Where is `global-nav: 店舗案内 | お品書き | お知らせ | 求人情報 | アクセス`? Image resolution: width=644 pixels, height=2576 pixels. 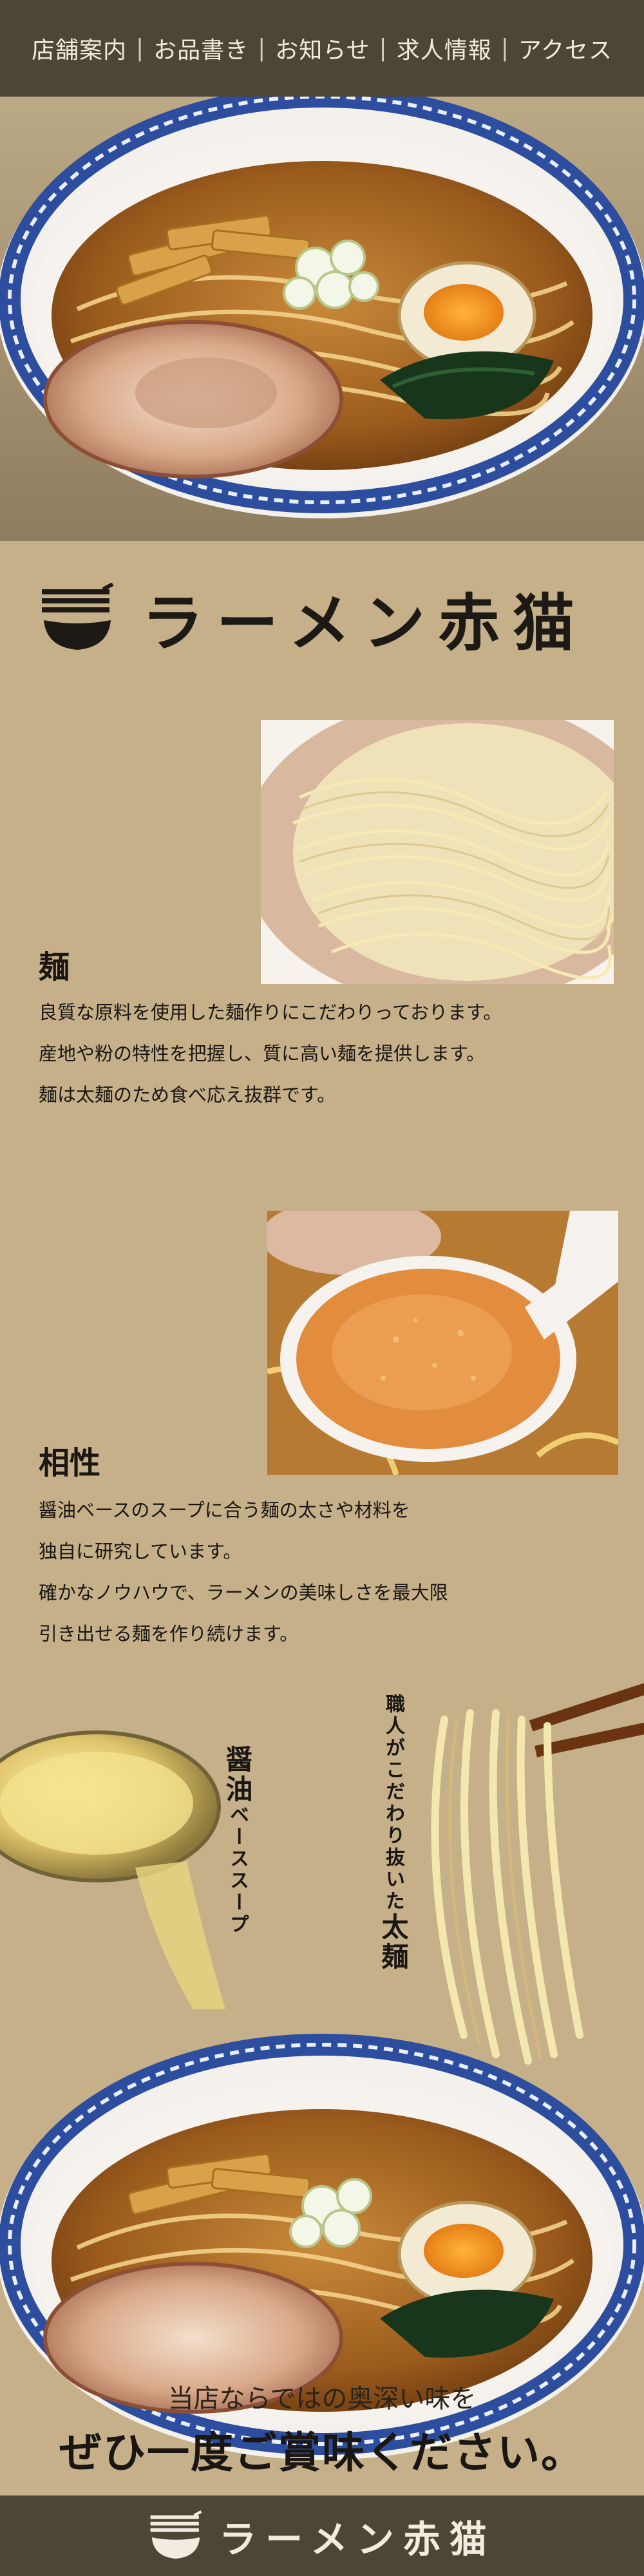
global-nav: 店舗案内 | お品書き | お知らせ | 求人情報 | アクセス is located at coordinates (322, 48).